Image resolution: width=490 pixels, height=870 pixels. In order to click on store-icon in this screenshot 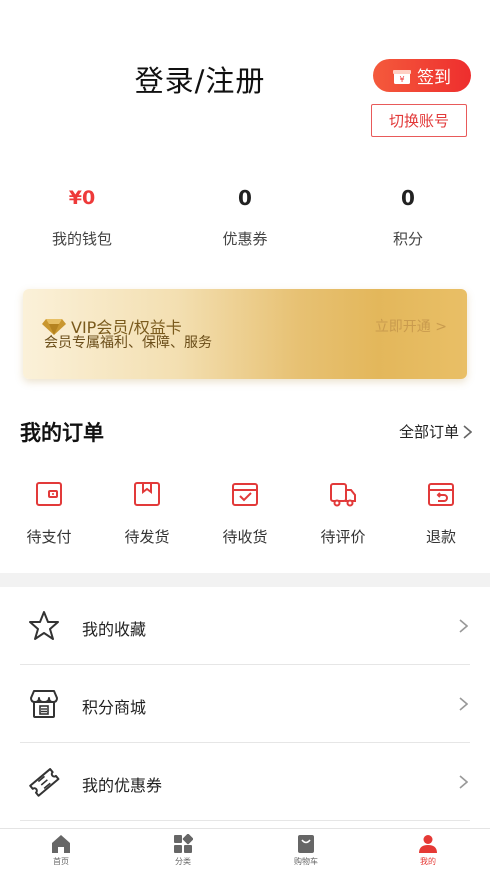, I will do `click(44, 704)`.